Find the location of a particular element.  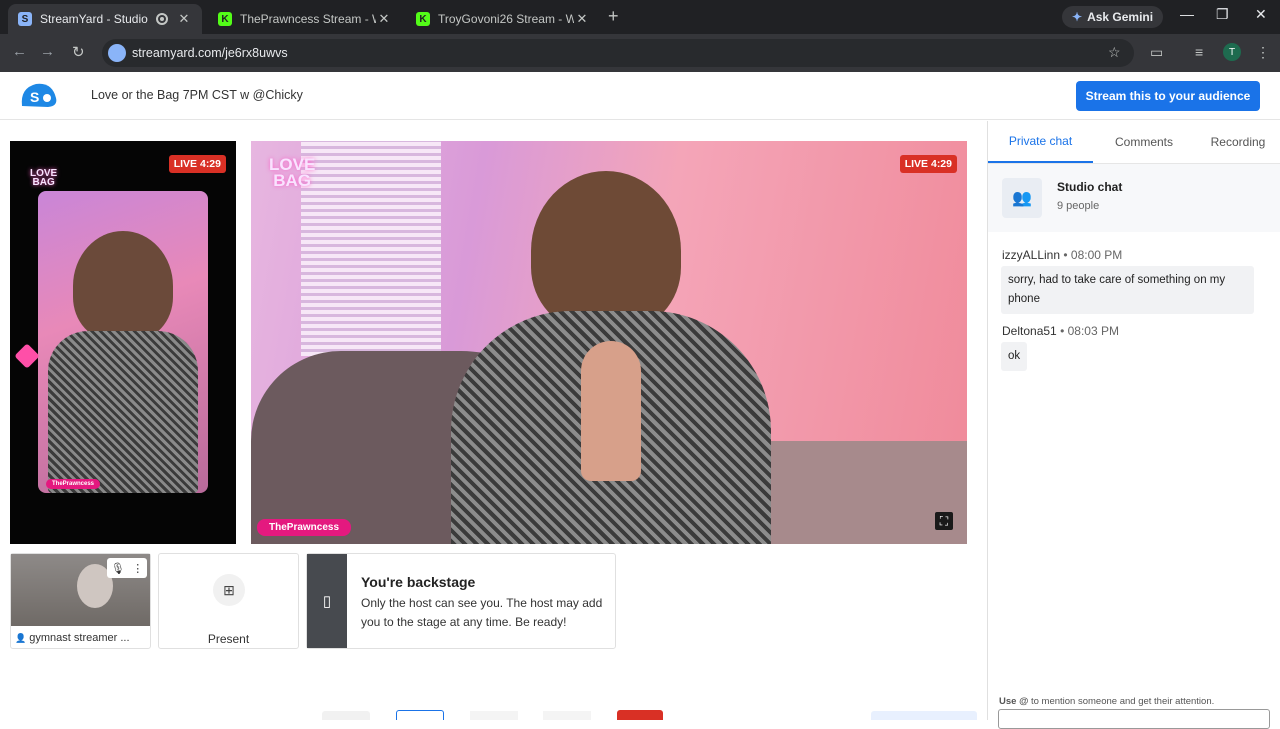

ask-gemini-label: Ask Gemini is located at coordinates (1120, 17).